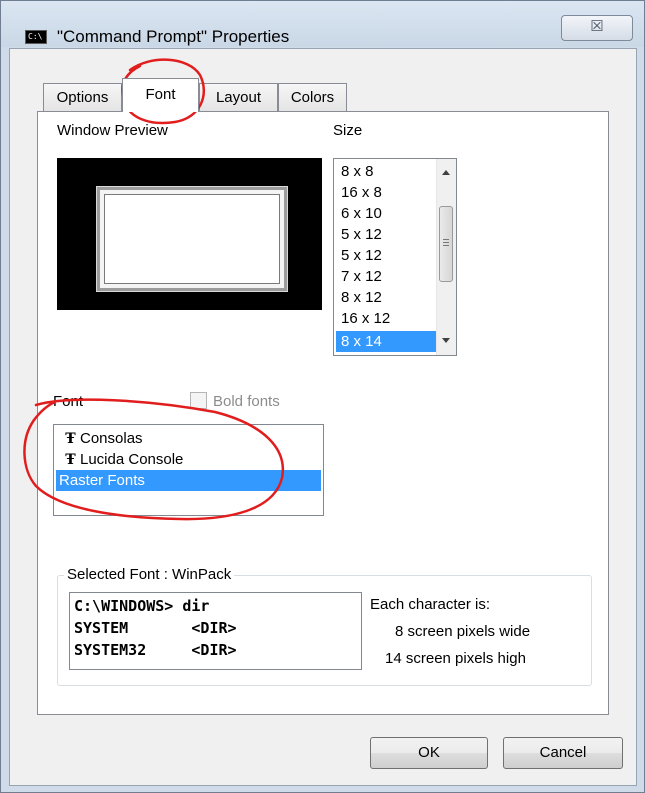  Describe the element at coordinates (386, 297) in the screenshot. I see `size-option: 8 x 12` at that location.